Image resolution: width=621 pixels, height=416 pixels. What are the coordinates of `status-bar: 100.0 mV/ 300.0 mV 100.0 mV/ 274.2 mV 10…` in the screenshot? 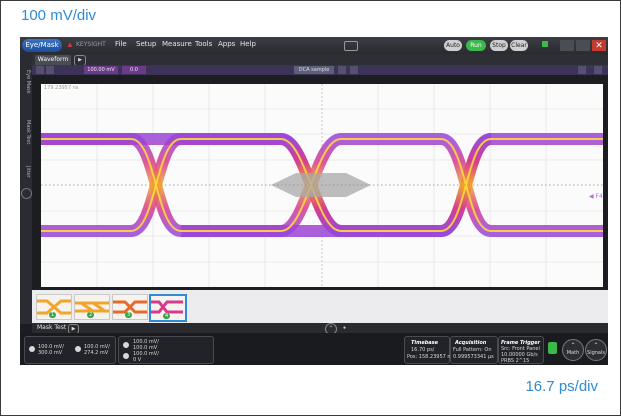 It's located at (314, 349).